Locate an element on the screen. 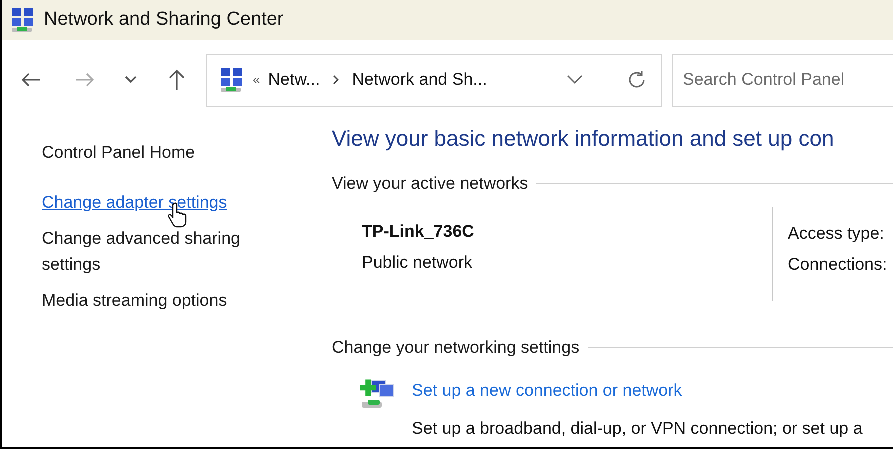 The image size is (893, 449). section-title: Change your networking settings is located at coordinates (456, 347).